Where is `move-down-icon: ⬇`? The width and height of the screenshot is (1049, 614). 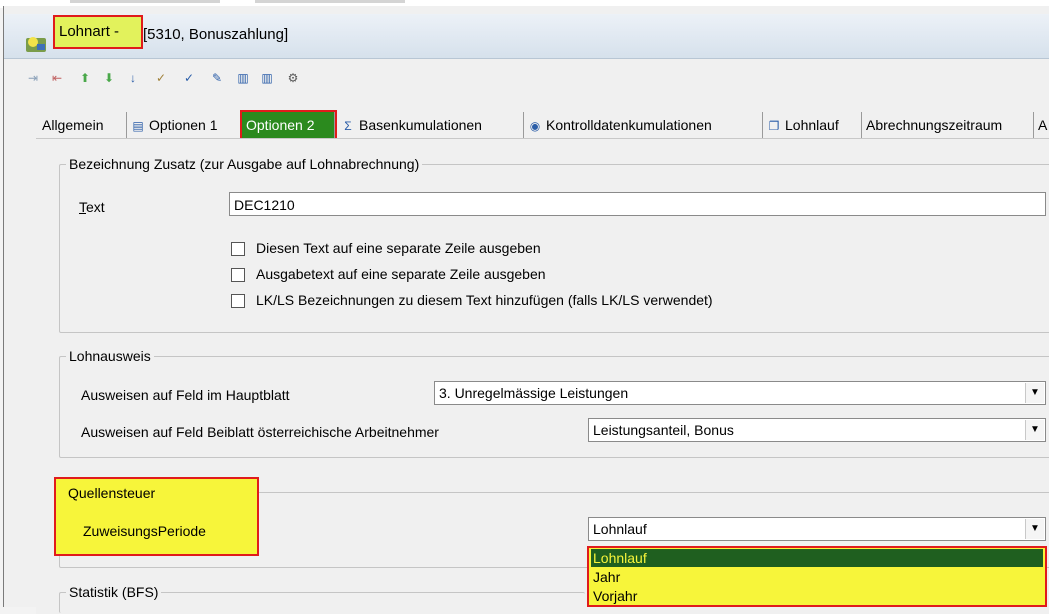
move-down-icon: ⬇ is located at coordinates (109, 78).